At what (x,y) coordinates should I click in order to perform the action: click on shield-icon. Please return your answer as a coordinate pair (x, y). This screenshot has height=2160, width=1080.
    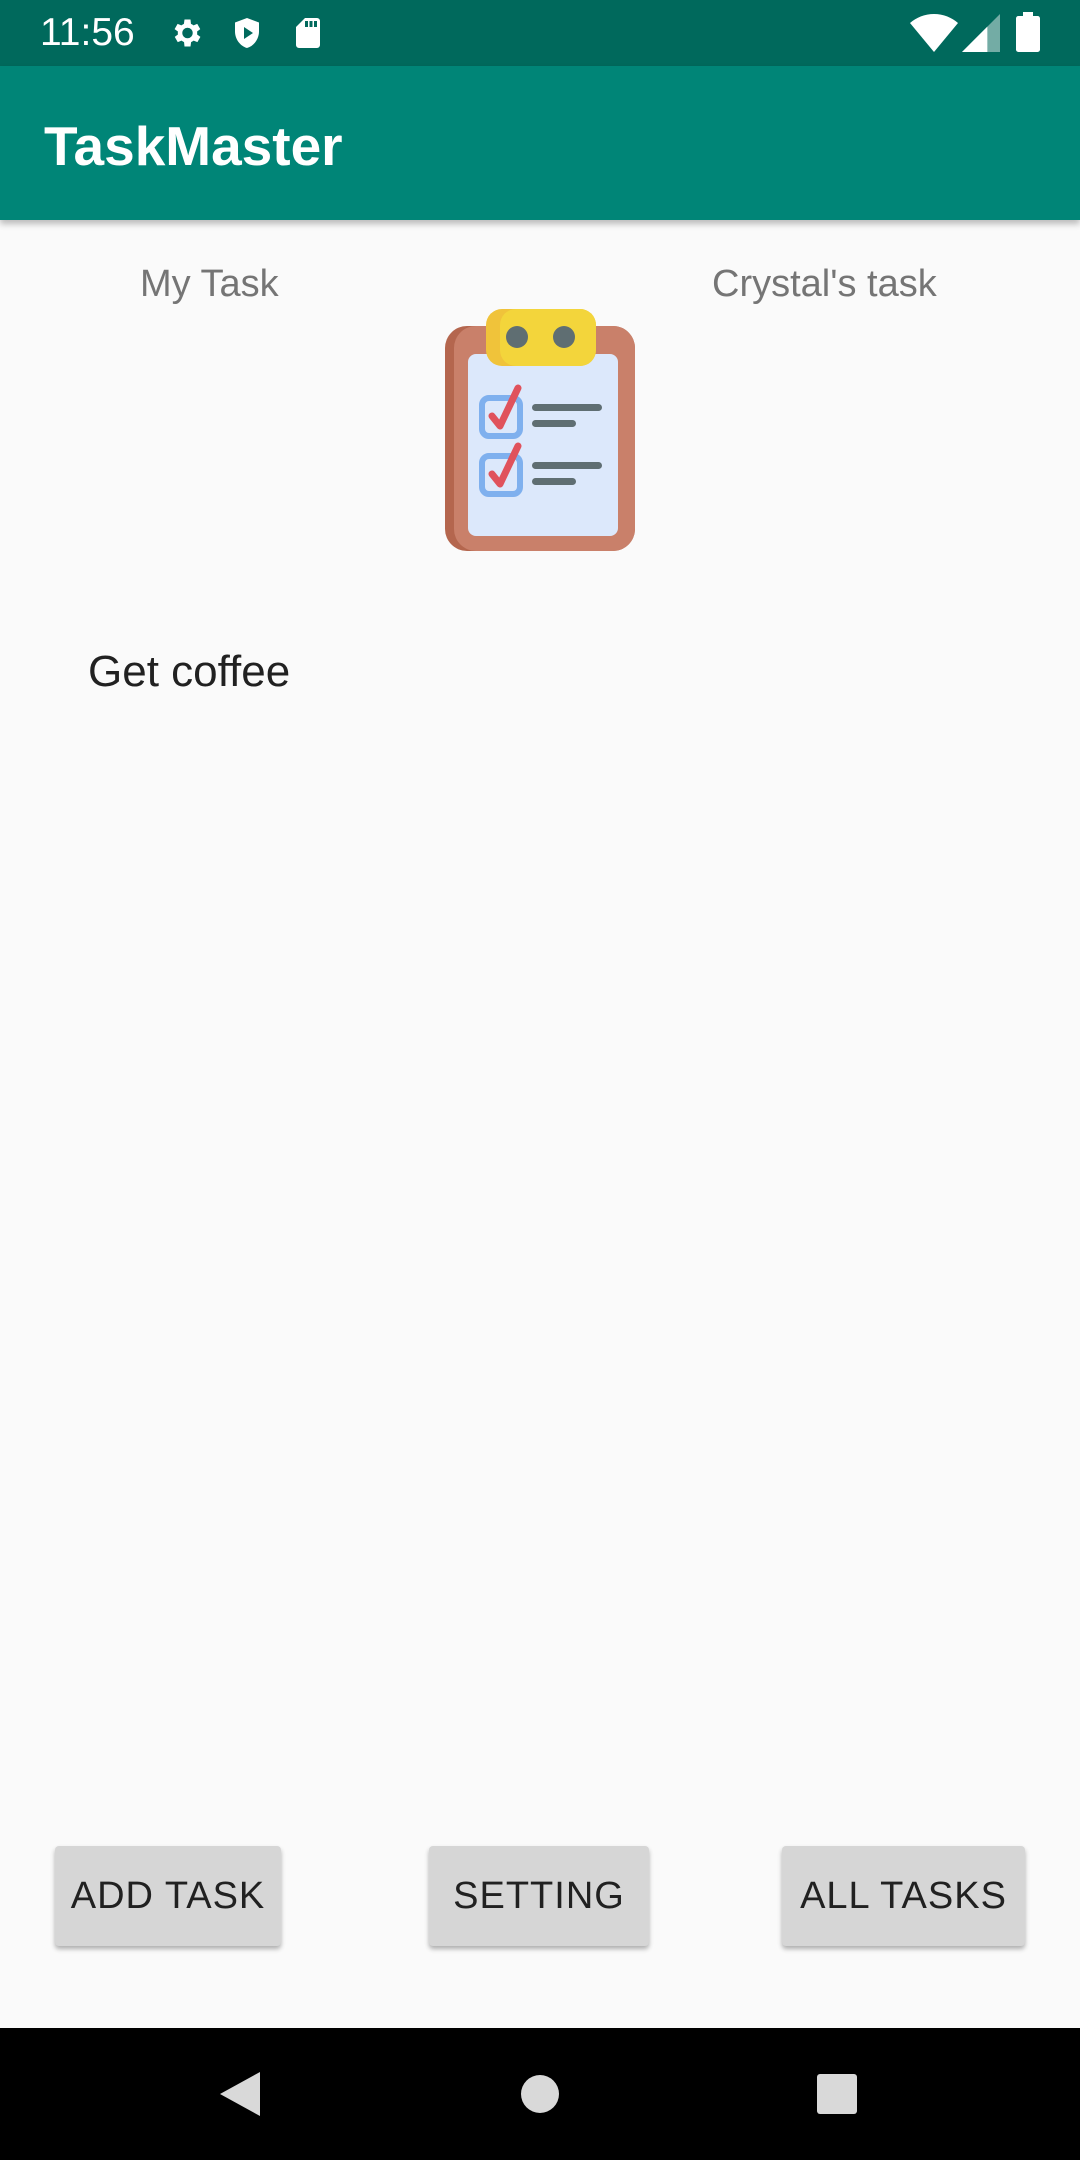
    Looking at the image, I should click on (247, 33).